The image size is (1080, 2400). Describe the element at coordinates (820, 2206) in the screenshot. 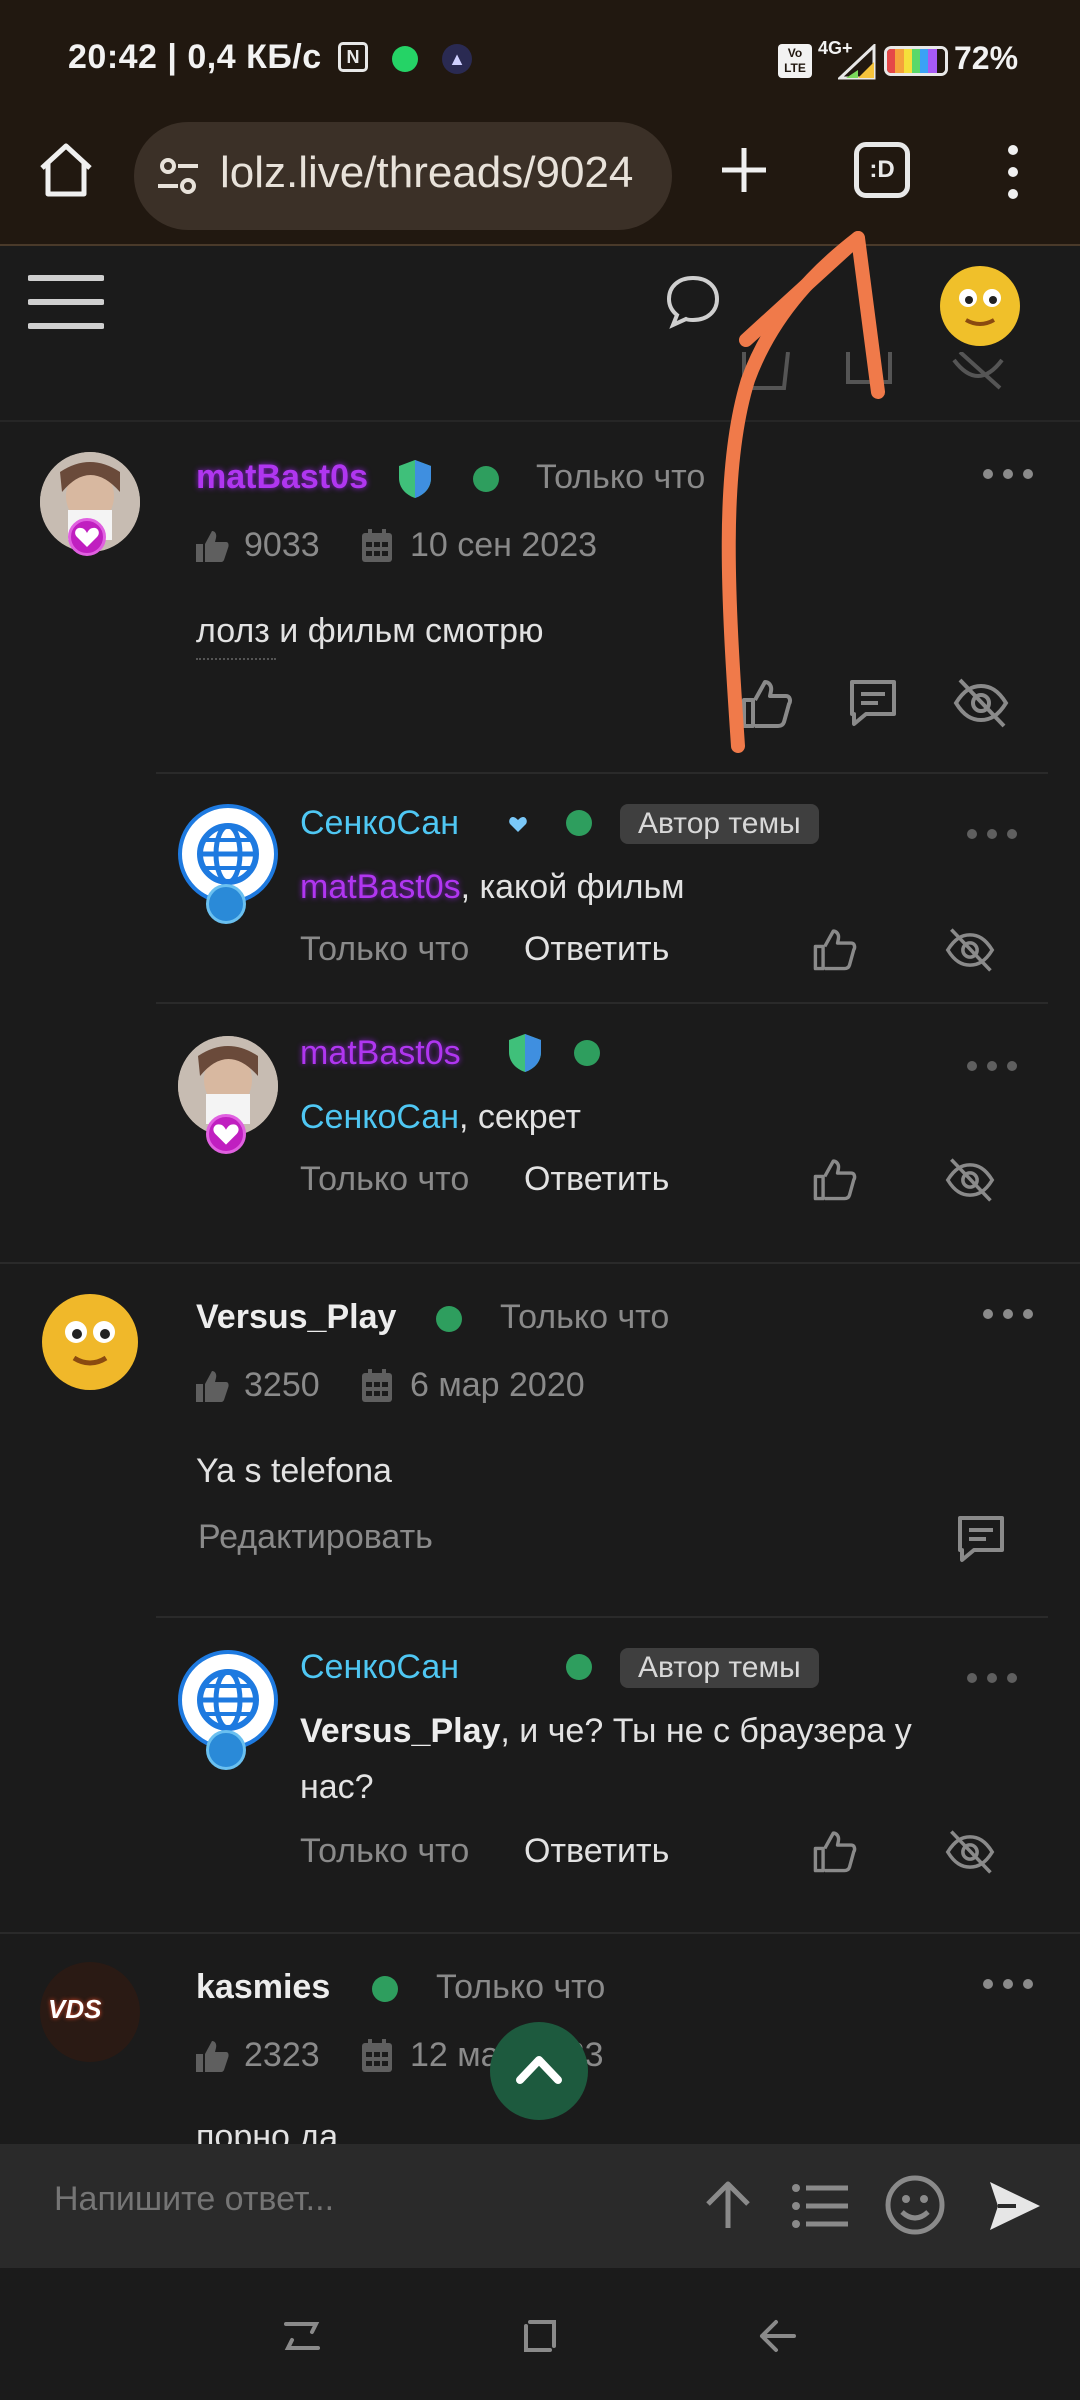

I see `list-icon` at that location.